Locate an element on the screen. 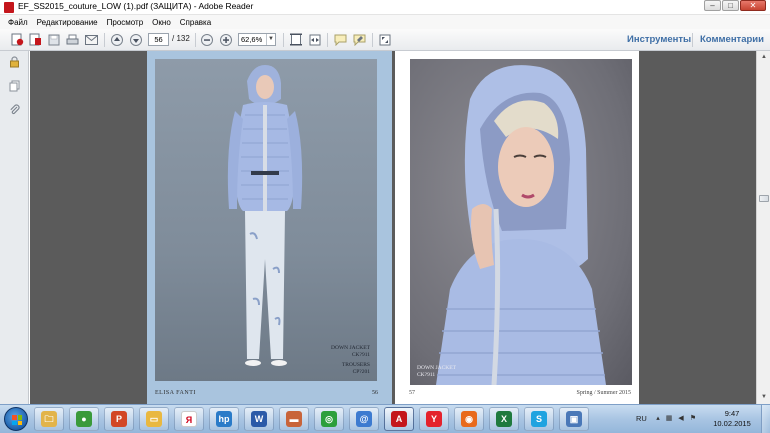 The width and height of the screenshot is (770, 433). close-button: ✕ is located at coordinates (753, 5).